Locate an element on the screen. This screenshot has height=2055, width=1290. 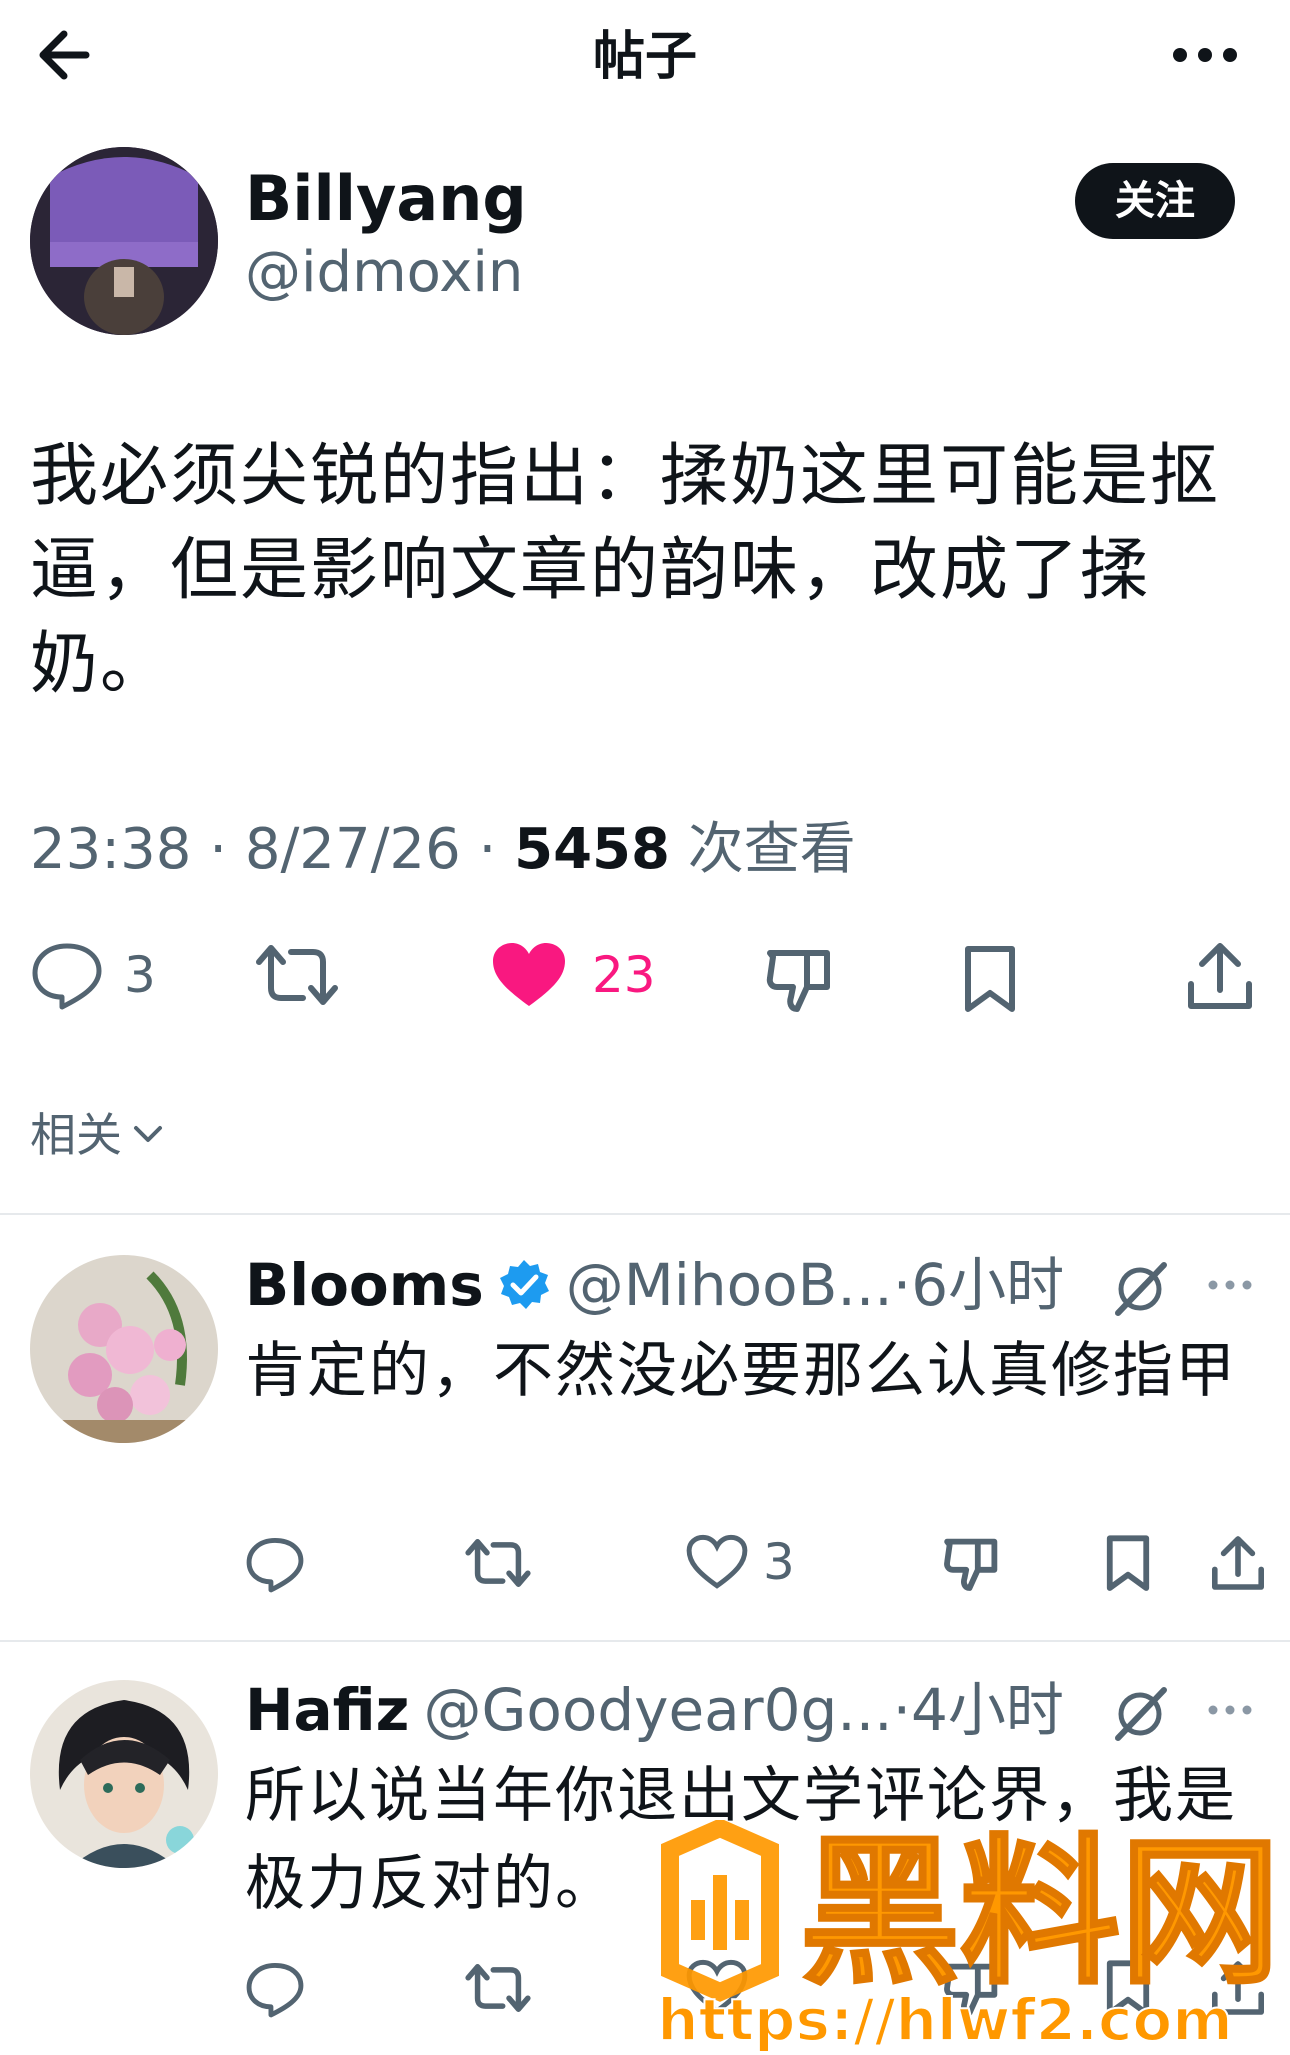
reply-time: 6小时 is located at coordinates (988, 1285).